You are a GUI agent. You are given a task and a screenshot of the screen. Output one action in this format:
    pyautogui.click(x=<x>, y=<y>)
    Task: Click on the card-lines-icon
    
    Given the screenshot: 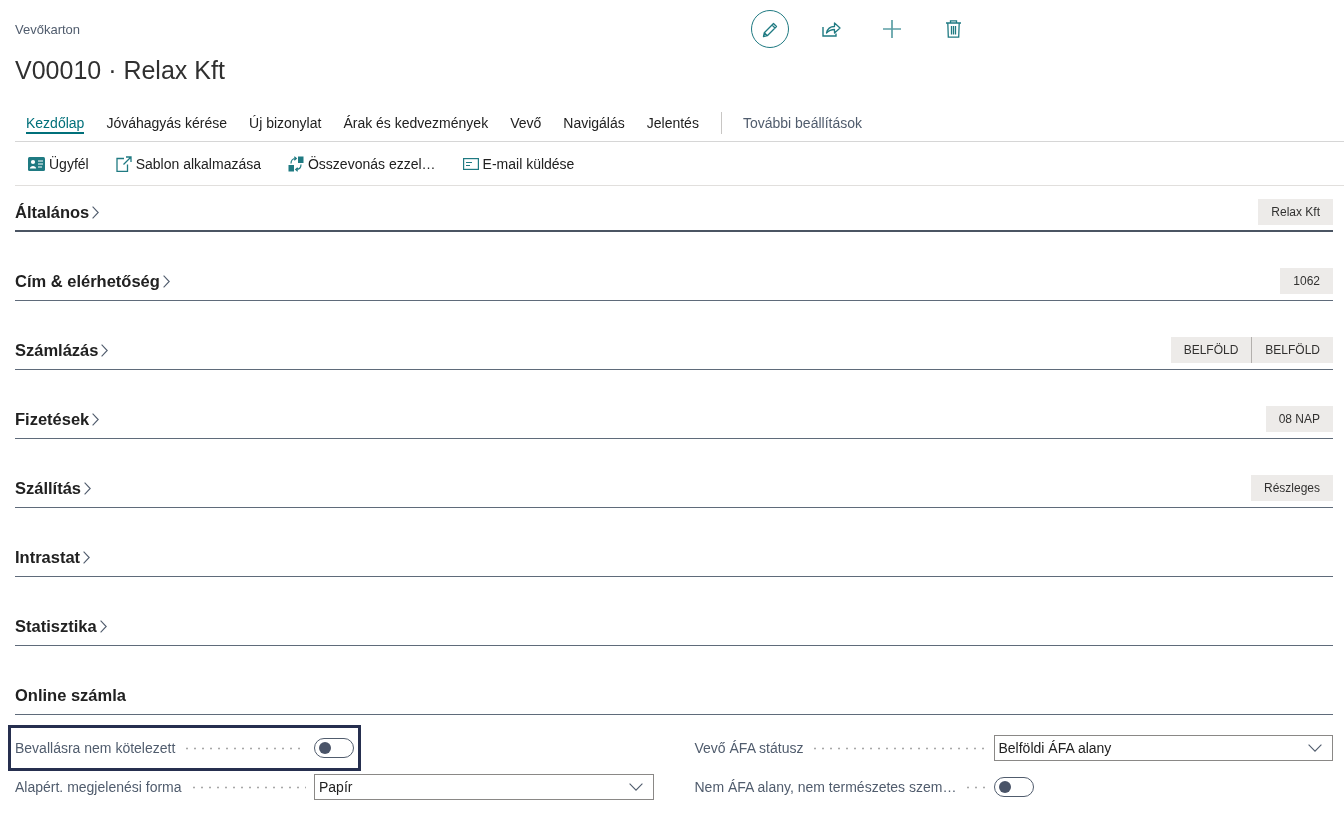 What is the action you would take?
    pyautogui.click(x=470, y=163)
    